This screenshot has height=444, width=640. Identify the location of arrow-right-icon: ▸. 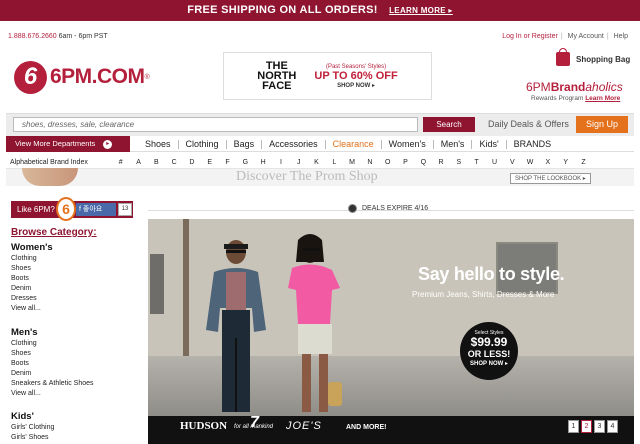
(108, 144).